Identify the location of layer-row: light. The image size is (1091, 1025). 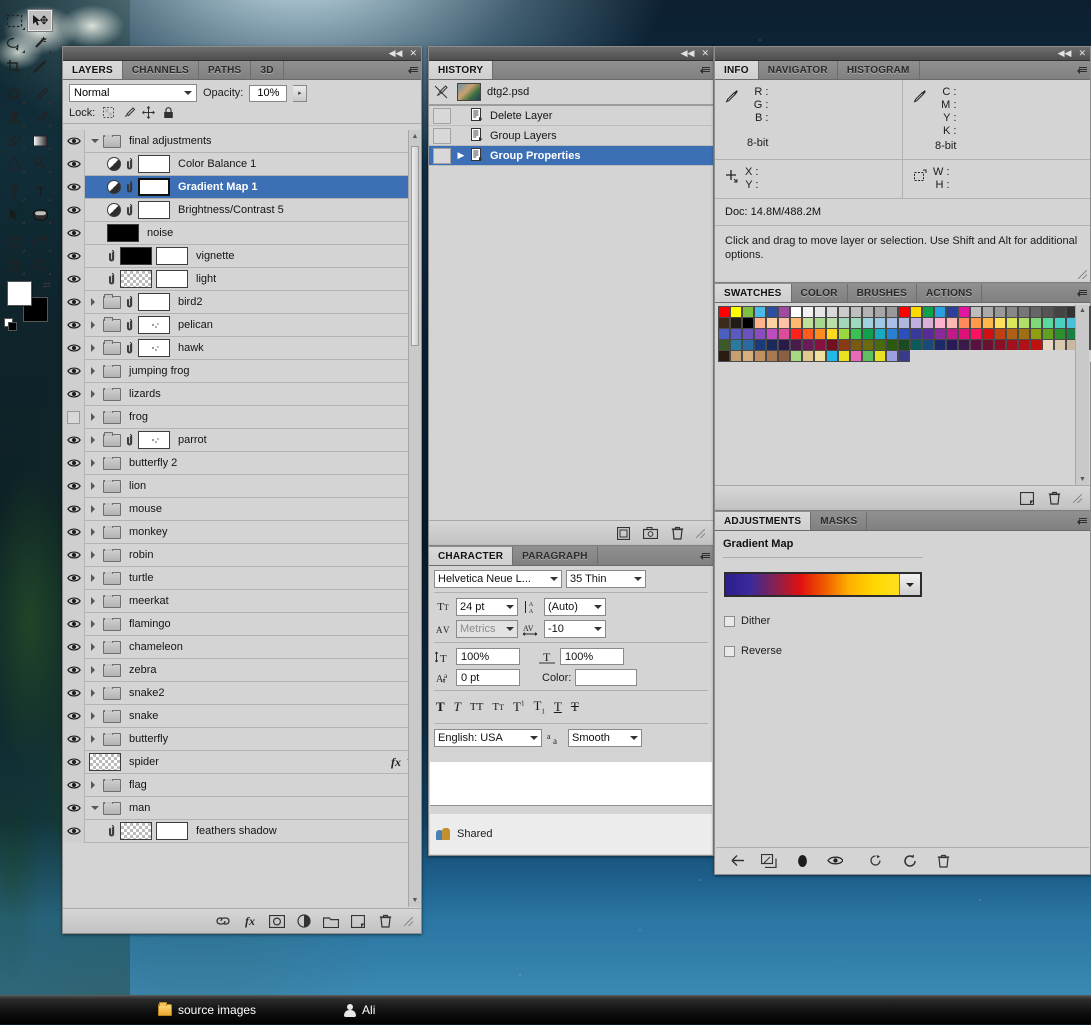
(242, 279).